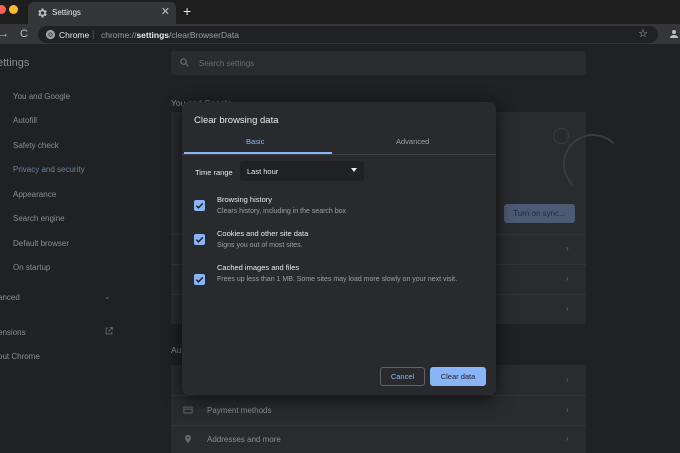 The image size is (680, 453). What do you see at coordinates (184, 62) in the screenshot?
I see `search-icon` at bounding box center [184, 62].